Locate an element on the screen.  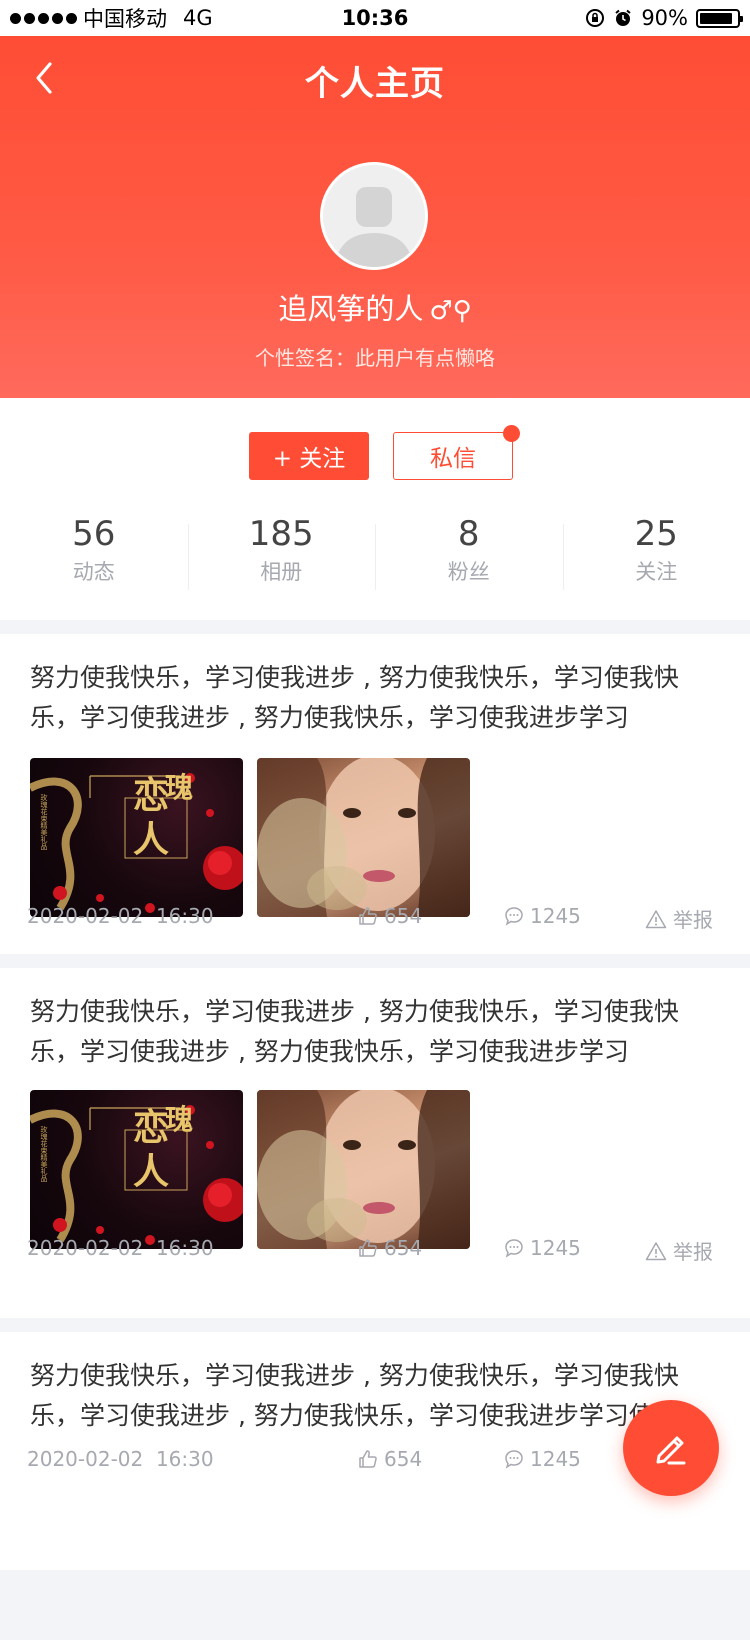
battery-fill is located at coordinates (716, 18).